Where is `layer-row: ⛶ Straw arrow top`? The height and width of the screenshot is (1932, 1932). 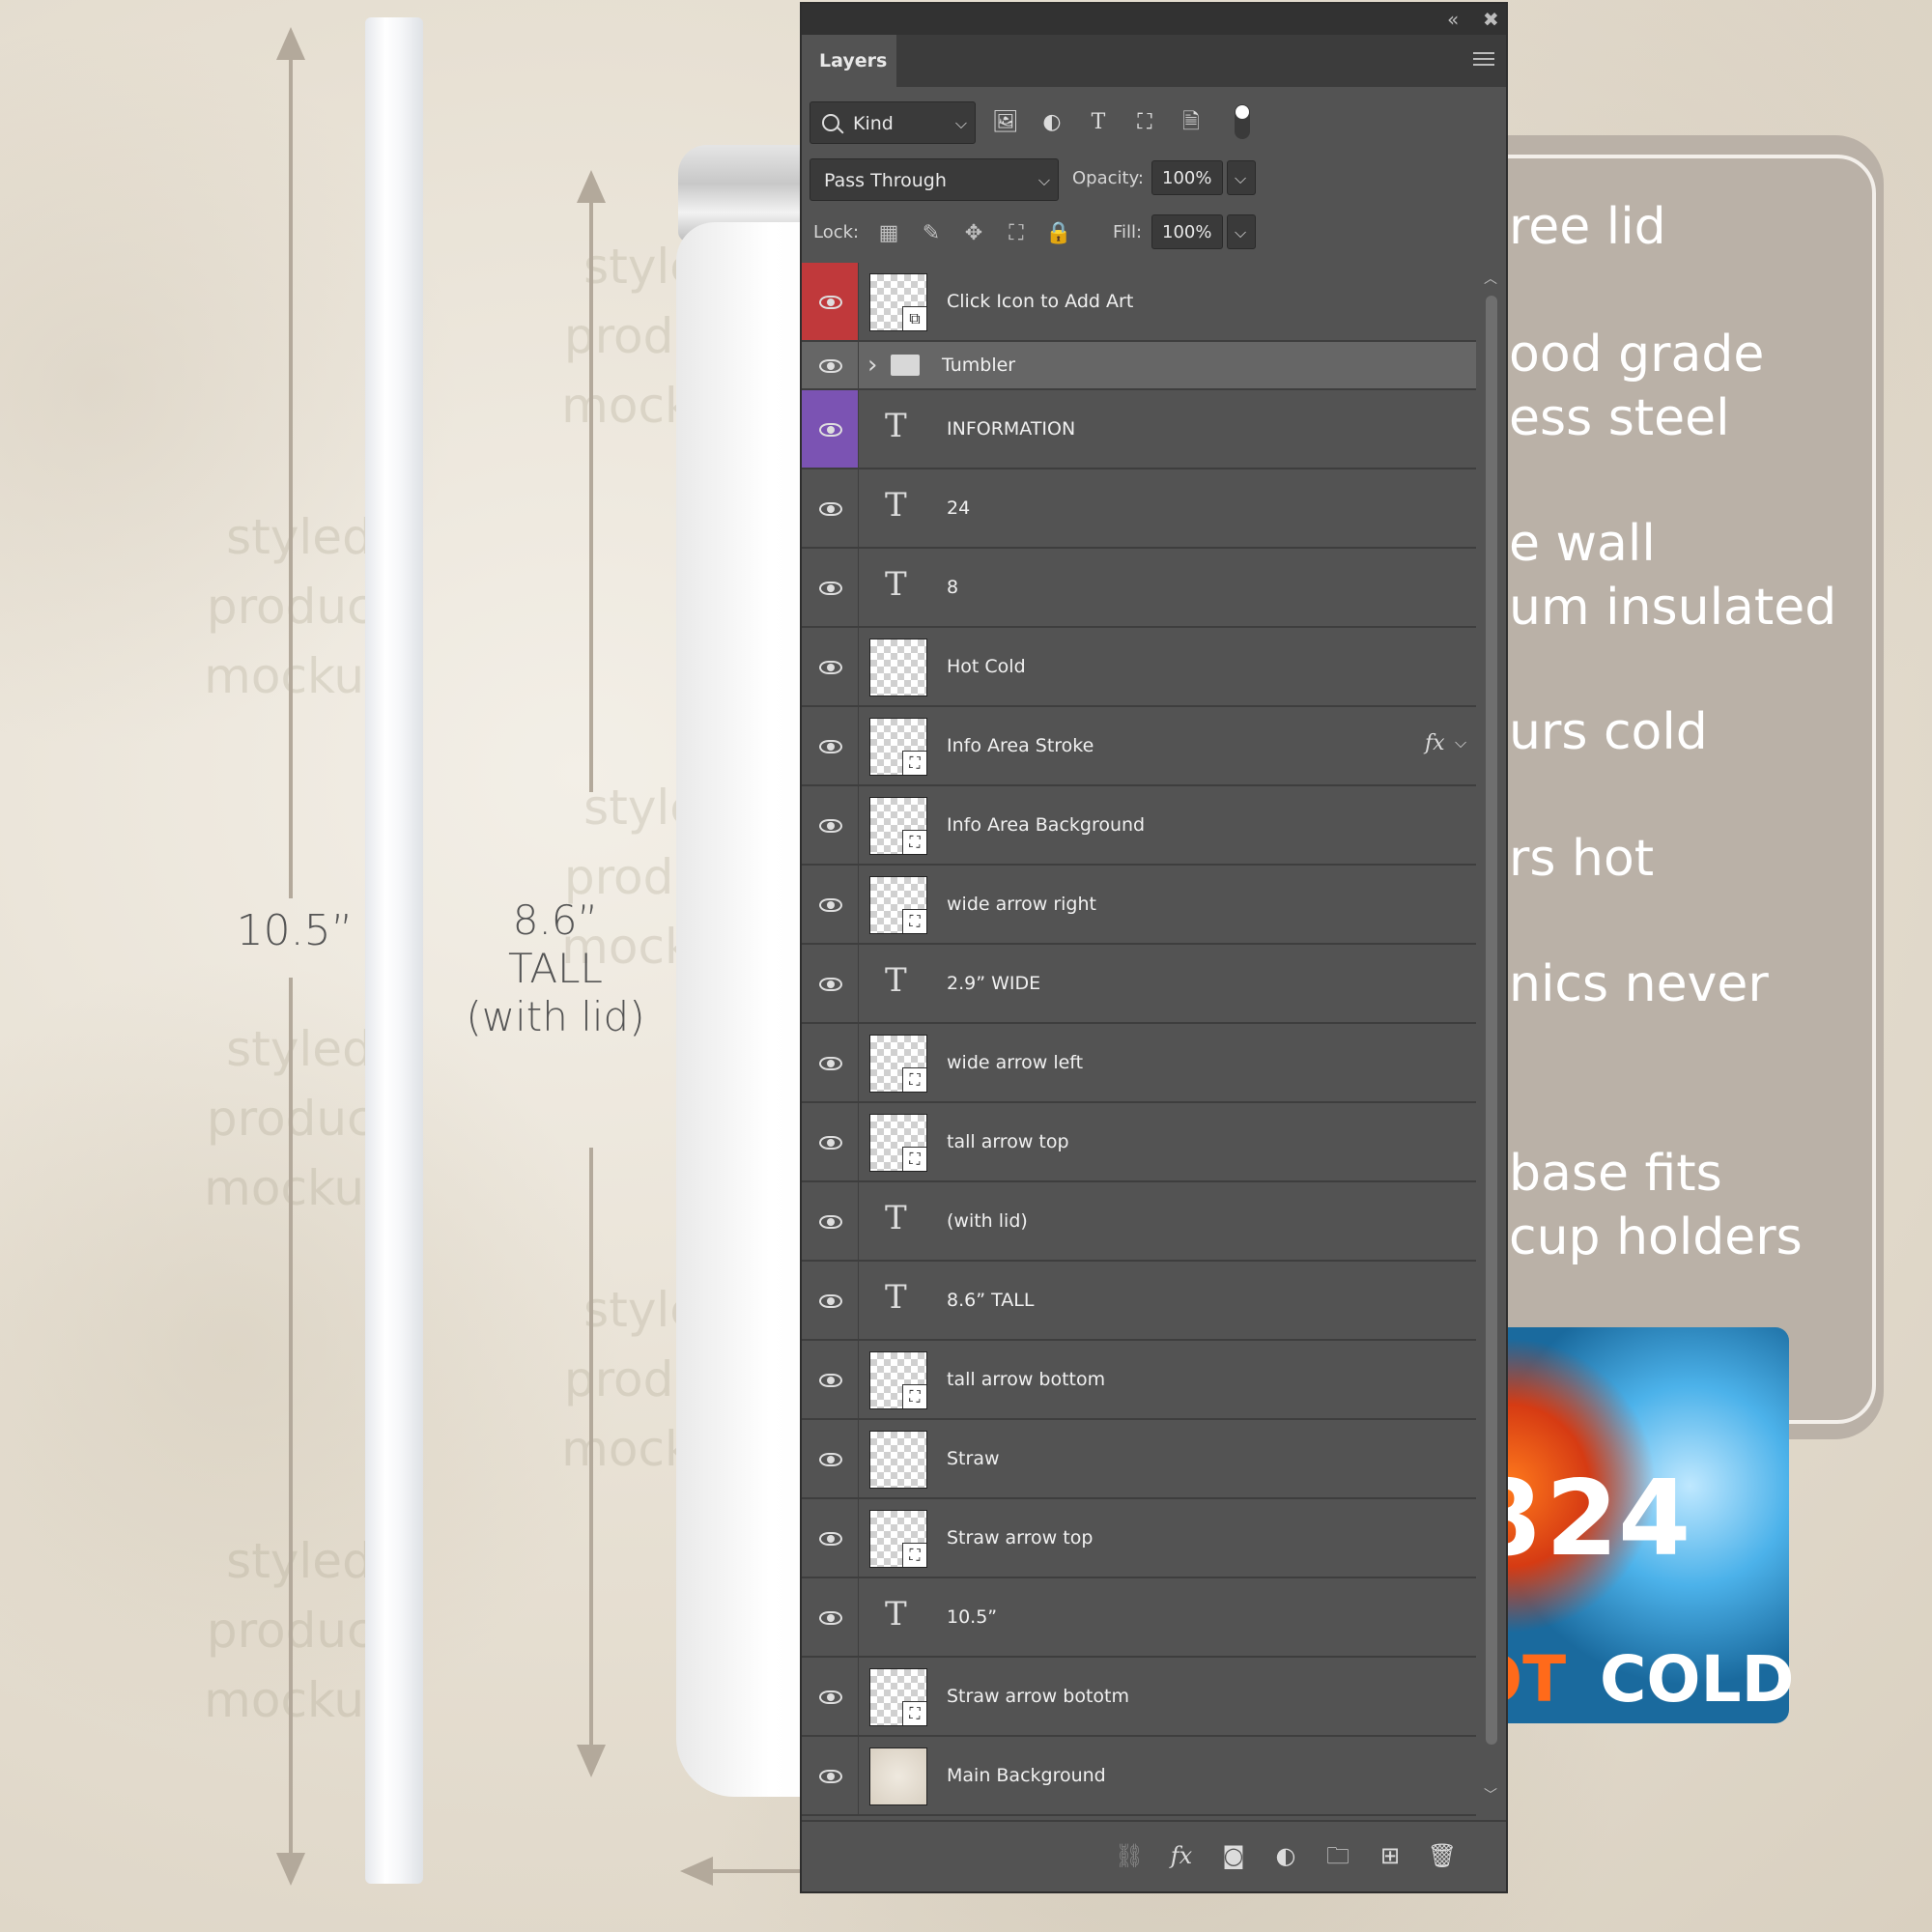
layer-row: ⛶ Straw arrow top is located at coordinates (1139, 1538).